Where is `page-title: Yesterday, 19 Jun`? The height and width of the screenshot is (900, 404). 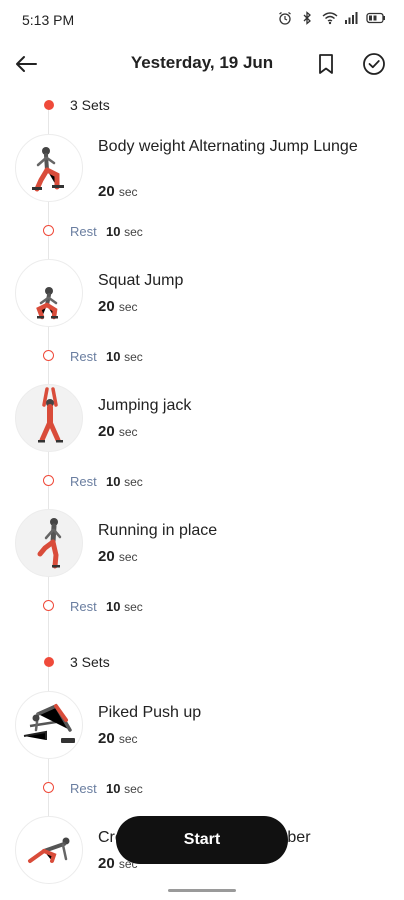 page-title: Yesterday, 19 Jun is located at coordinates (202, 62).